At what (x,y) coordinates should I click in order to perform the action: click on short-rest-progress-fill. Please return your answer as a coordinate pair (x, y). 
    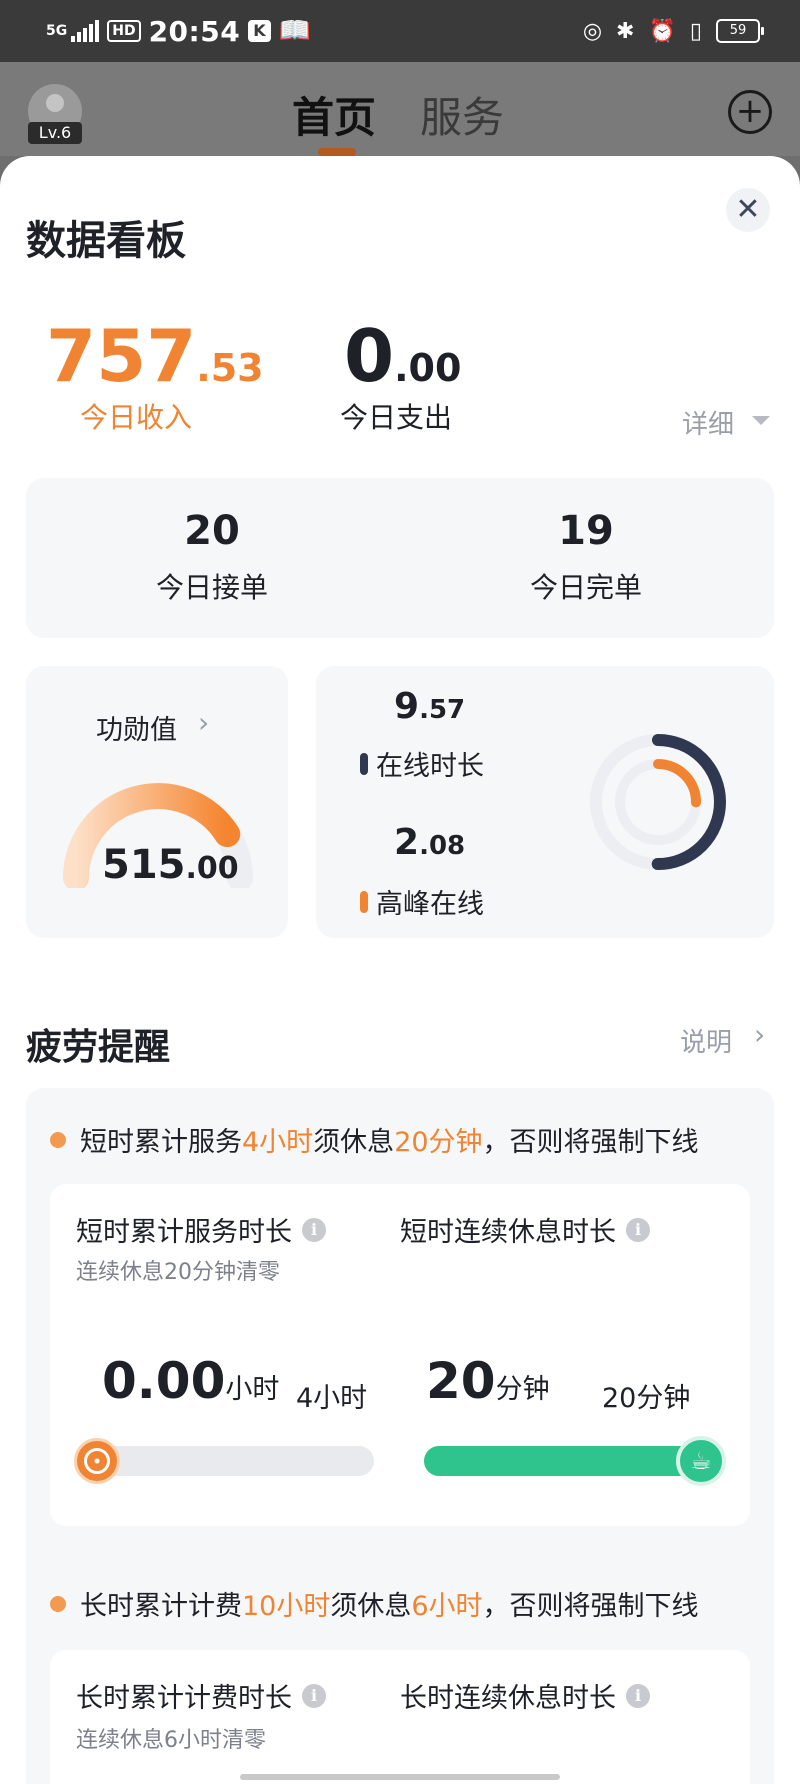
    Looking at the image, I should click on (571, 1461).